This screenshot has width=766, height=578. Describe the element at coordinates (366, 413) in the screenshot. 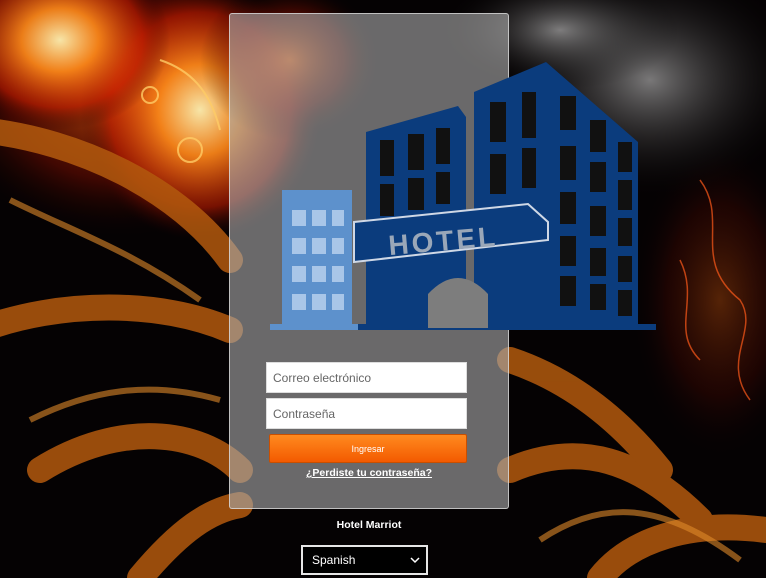

I see `password-input` at that location.